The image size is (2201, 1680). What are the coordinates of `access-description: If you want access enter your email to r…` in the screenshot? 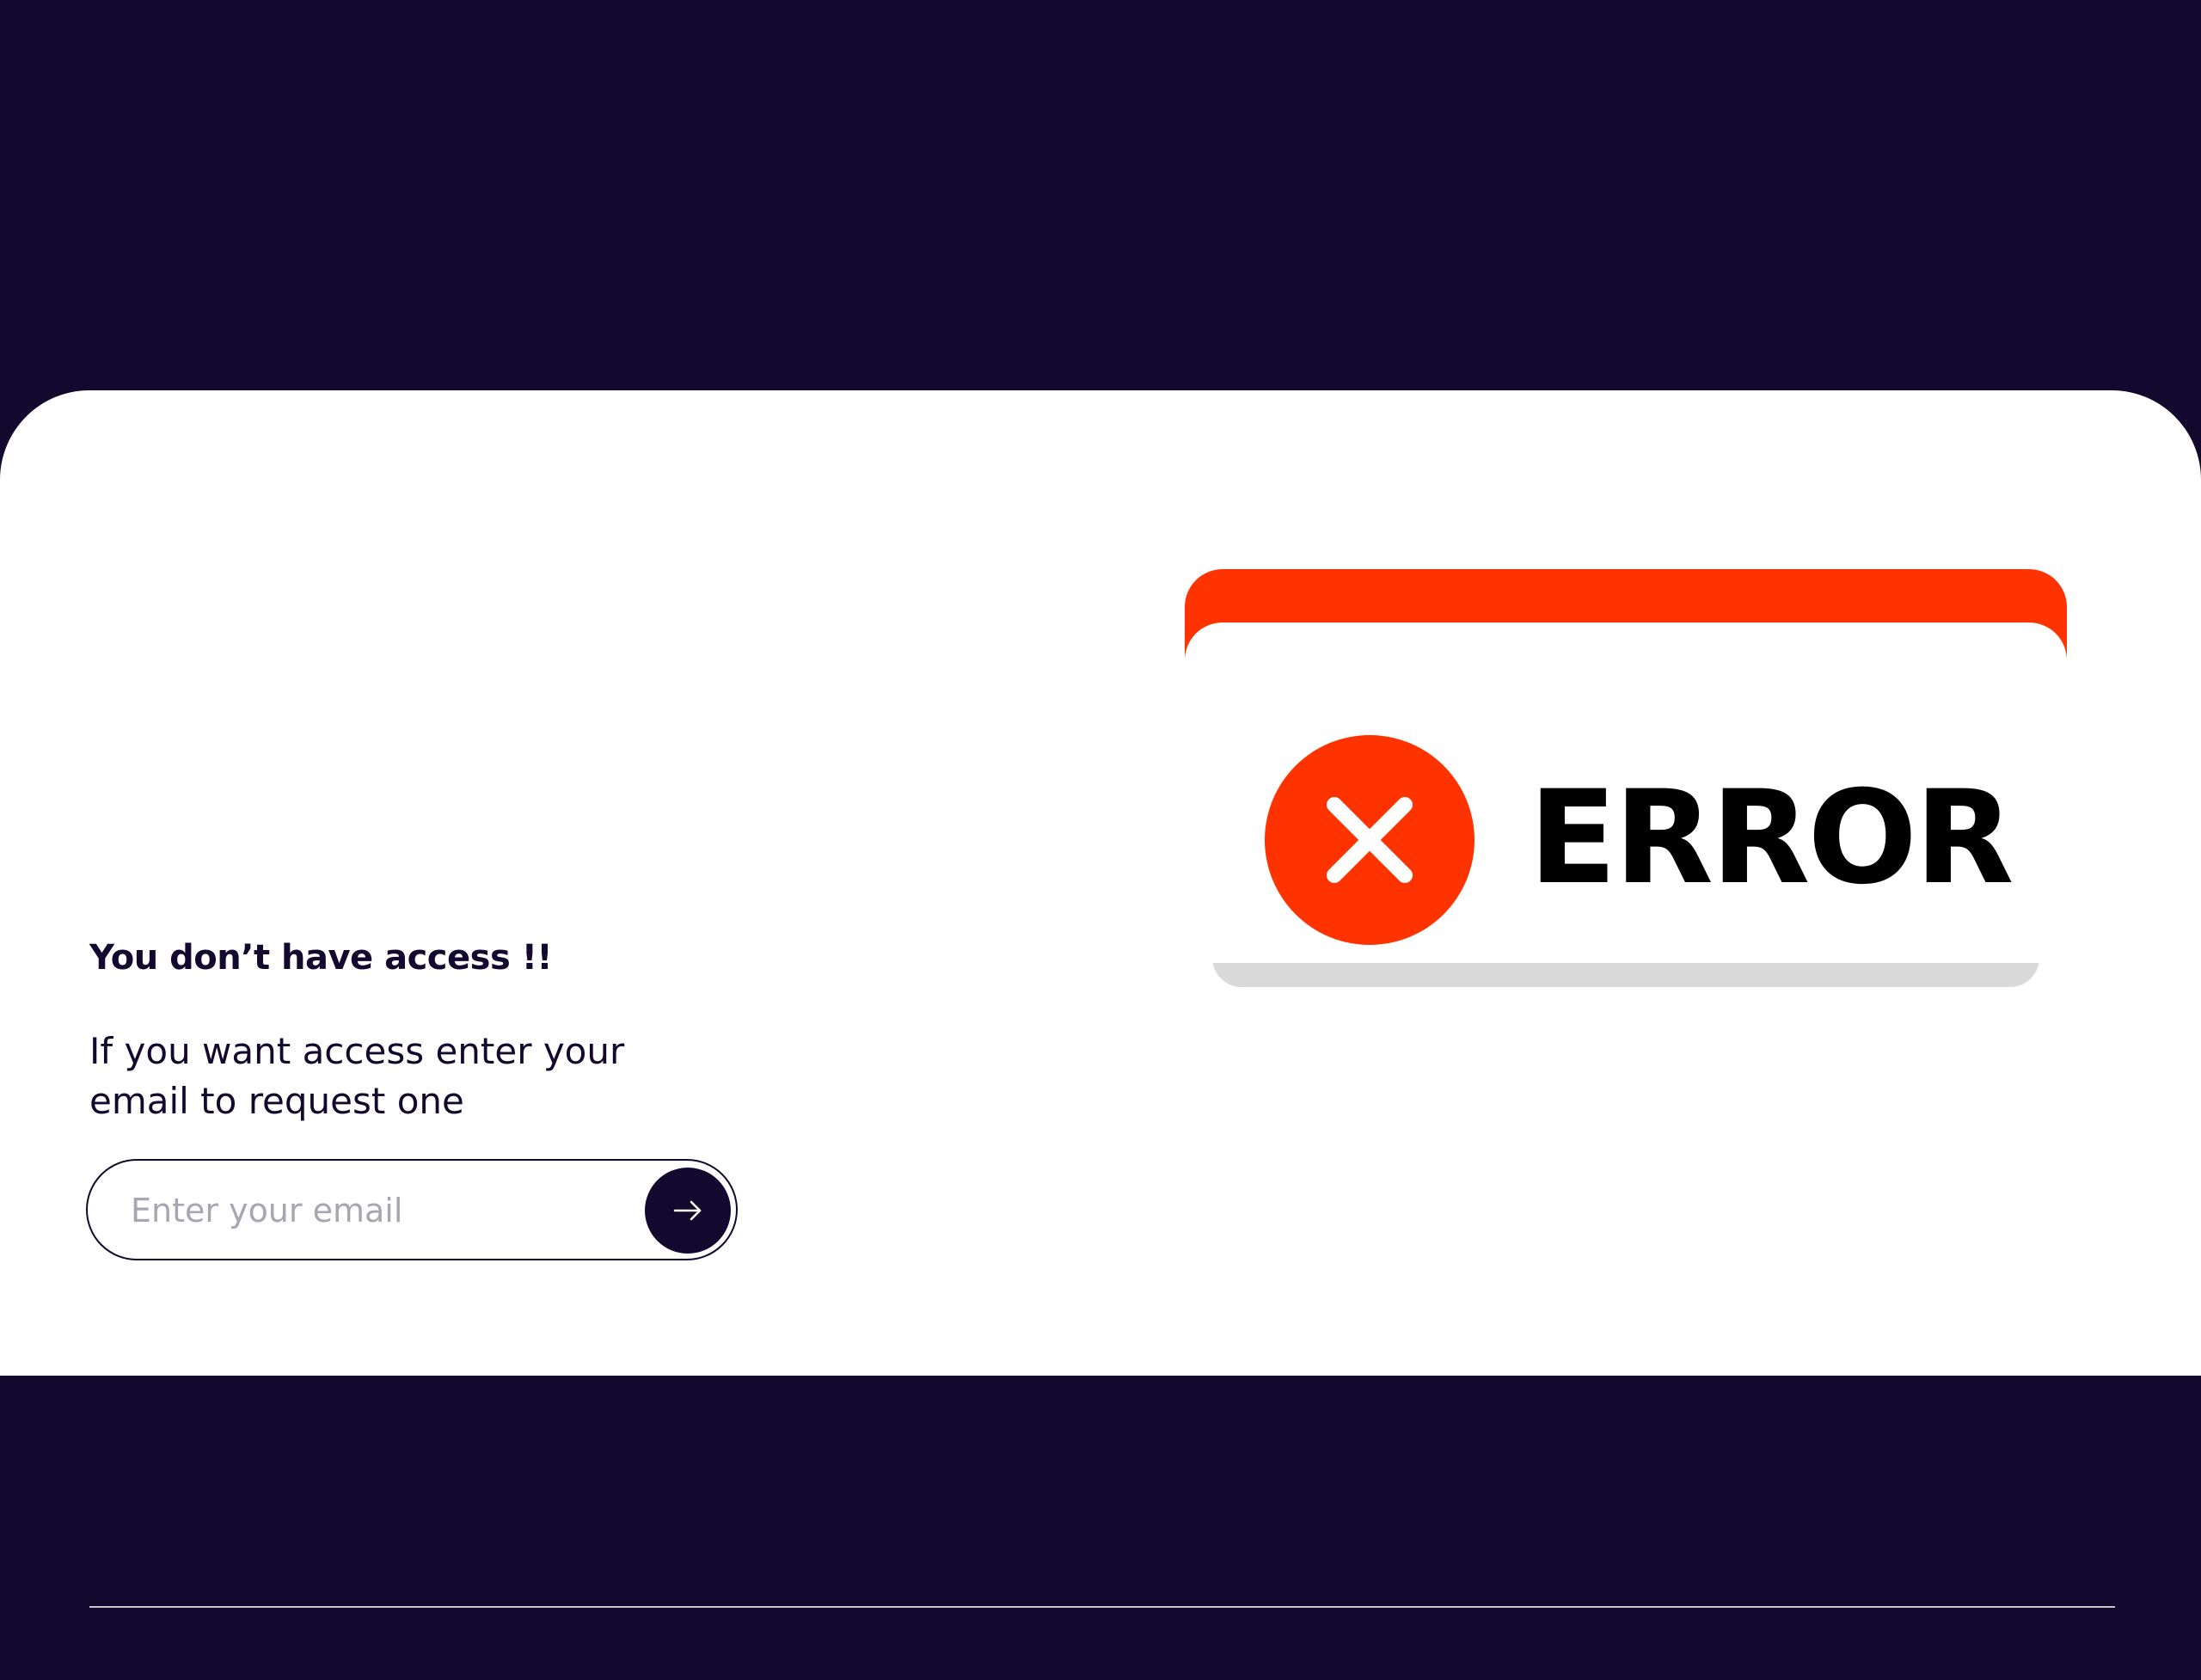 It's located at (357, 1076).